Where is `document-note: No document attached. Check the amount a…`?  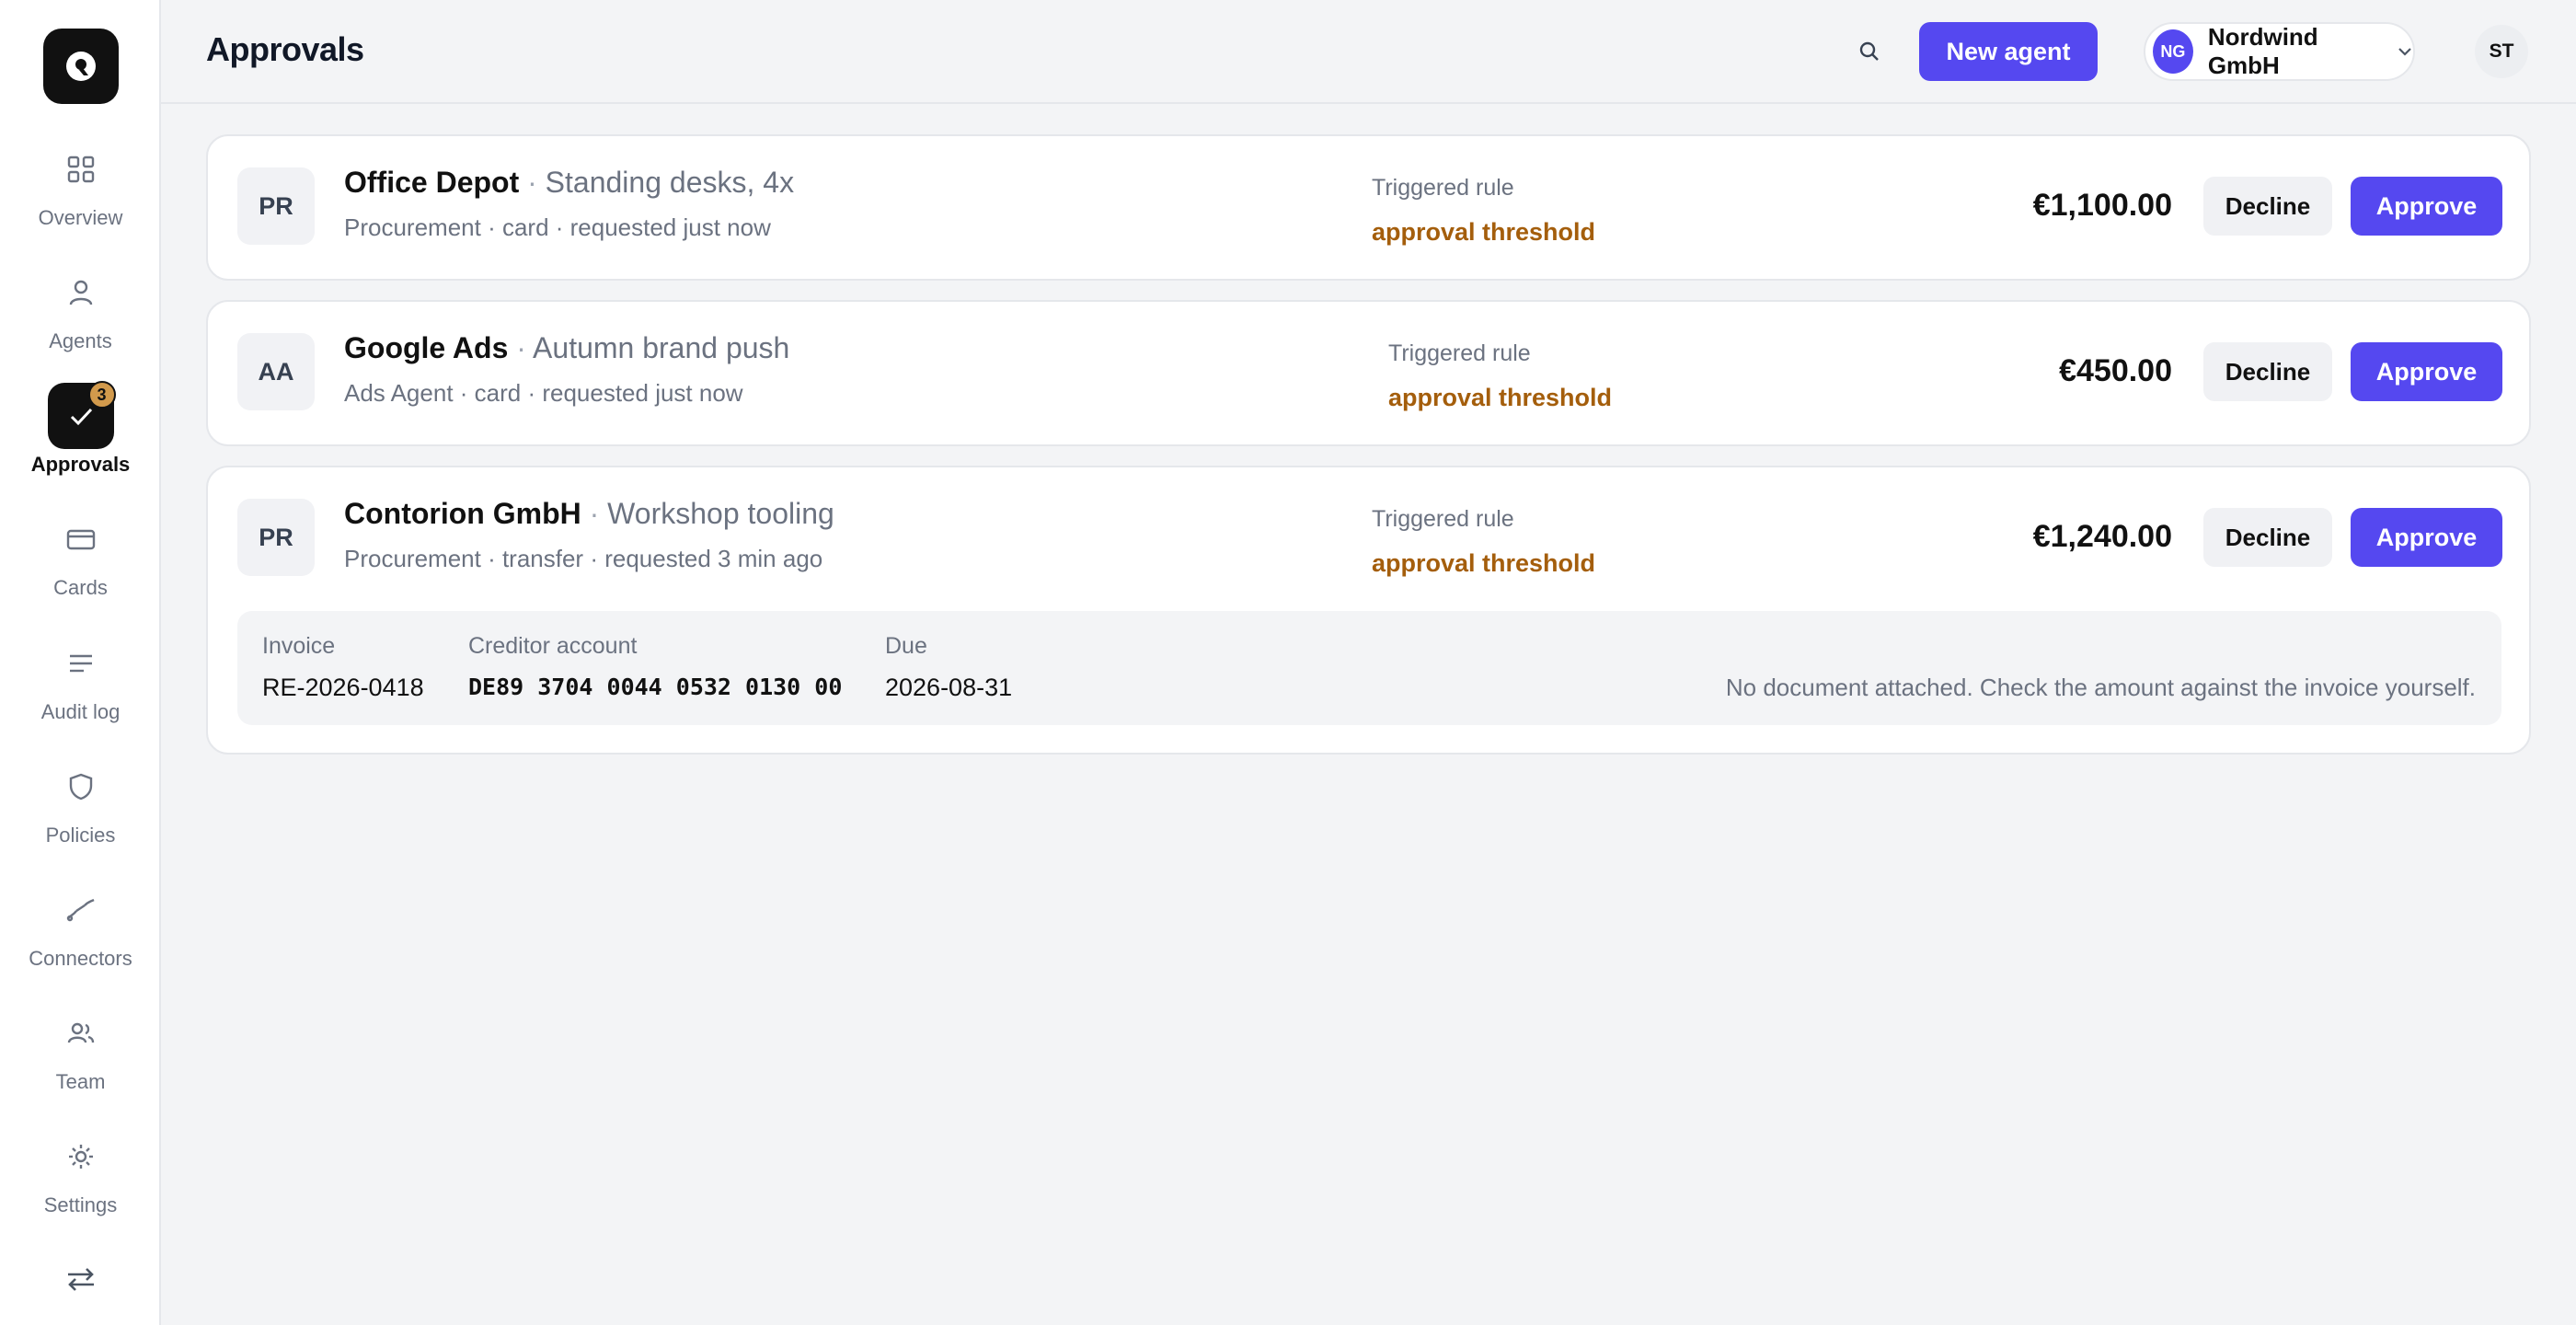
document-note: No document attached. Check the amount a… is located at coordinates (2100, 687).